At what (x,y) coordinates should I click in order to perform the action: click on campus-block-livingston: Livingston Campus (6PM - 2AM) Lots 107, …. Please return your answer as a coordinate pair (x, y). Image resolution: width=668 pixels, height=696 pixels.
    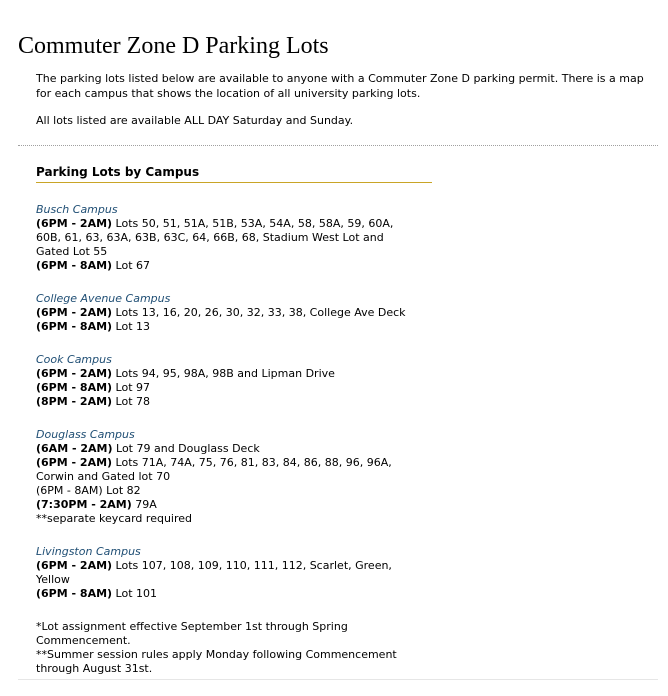
    Looking at the image, I should click on (226, 573).